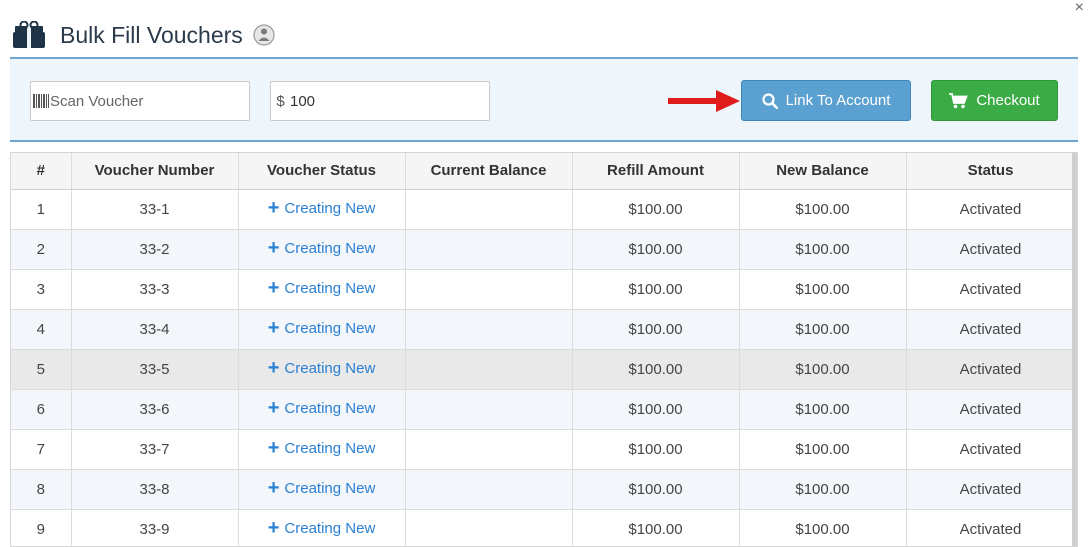 The height and width of the screenshot is (547, 1089). What do you see at coordinates (704, 101) in the screenshot?
I see `annotation-arrow-icon` at bounding box center [704, 101].